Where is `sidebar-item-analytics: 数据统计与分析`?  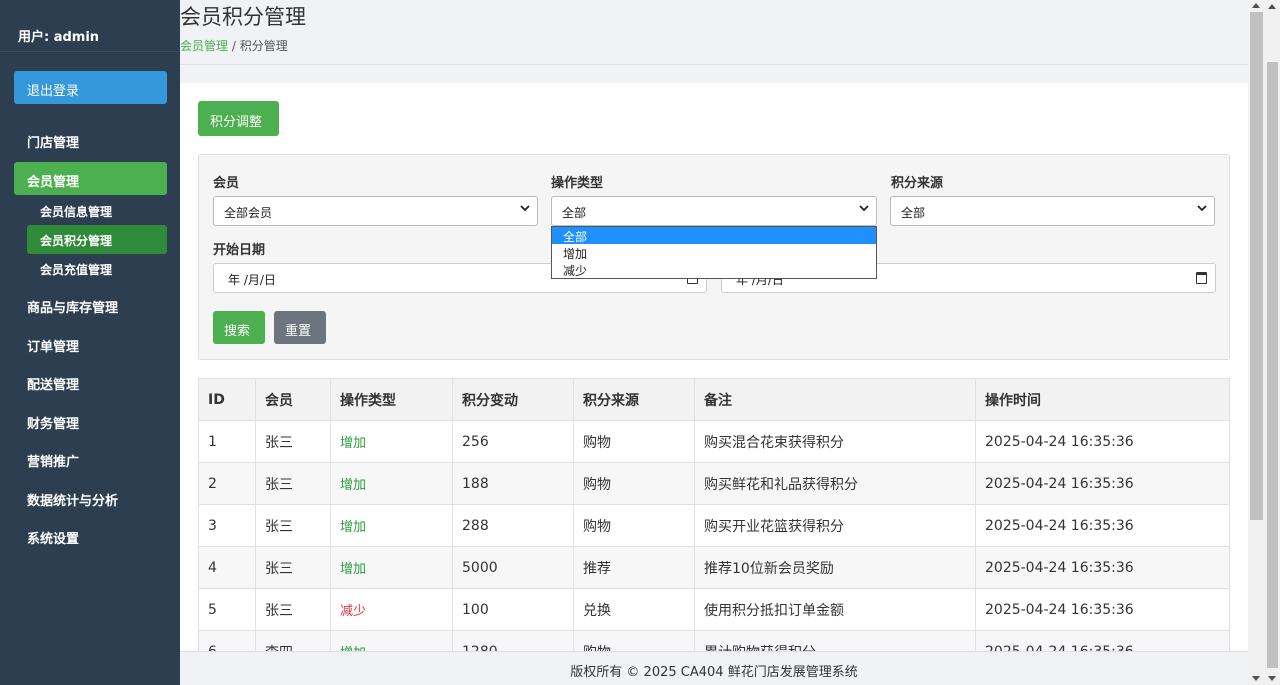
sidebar-item-analytics: 数据统计与分析 is located at coordinates (90, 497).